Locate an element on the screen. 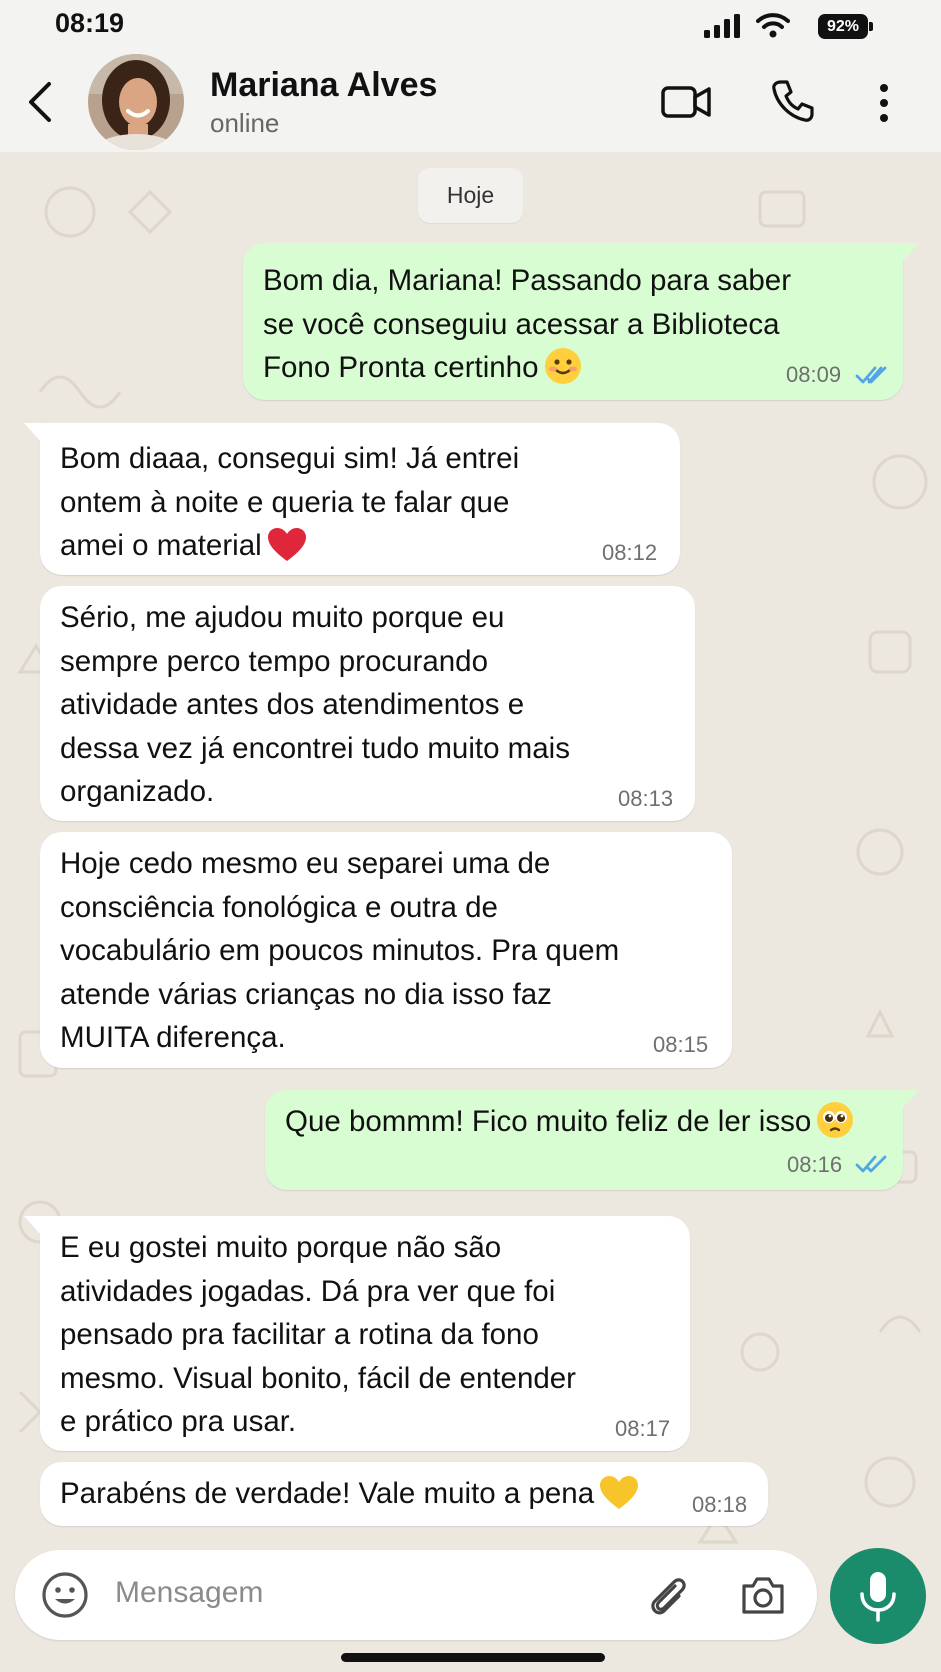 The image size is (941, 1672). chat-header: Mariana Alves online is located at coordinates (470, 102).